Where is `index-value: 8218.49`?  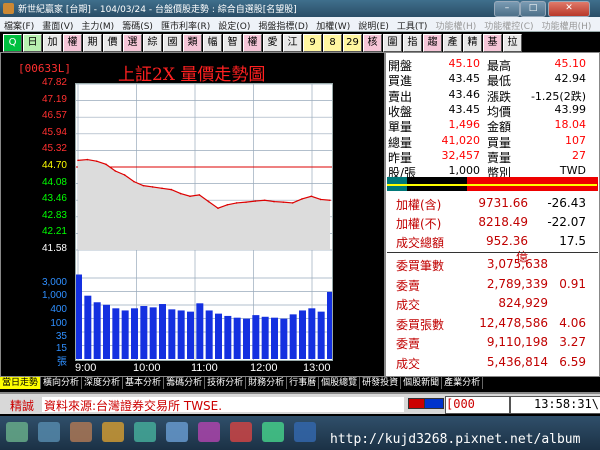
index-value: 8218.49 is located at coordinates (503, 222).